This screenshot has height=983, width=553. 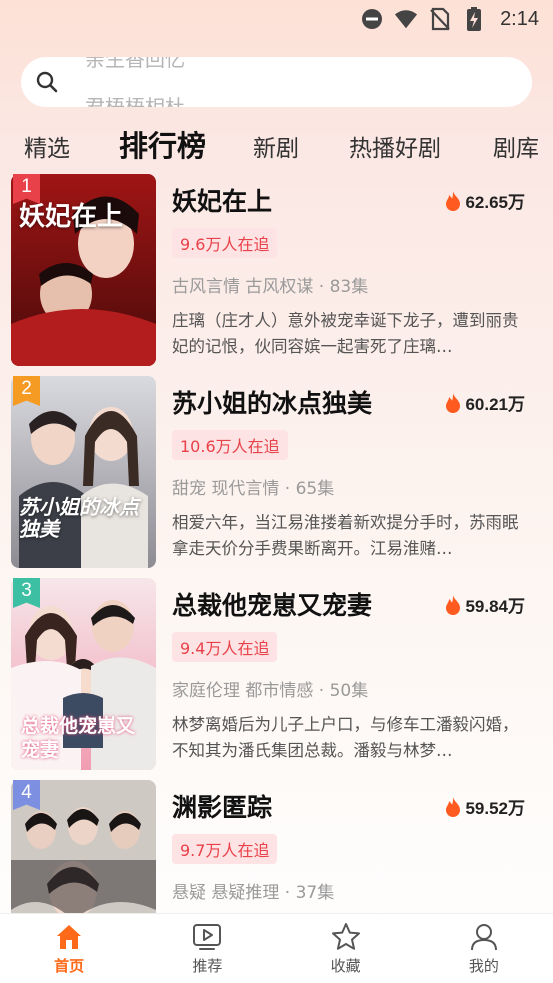 I want to click on tab-featured: 精选, so click(x=47, y=146).